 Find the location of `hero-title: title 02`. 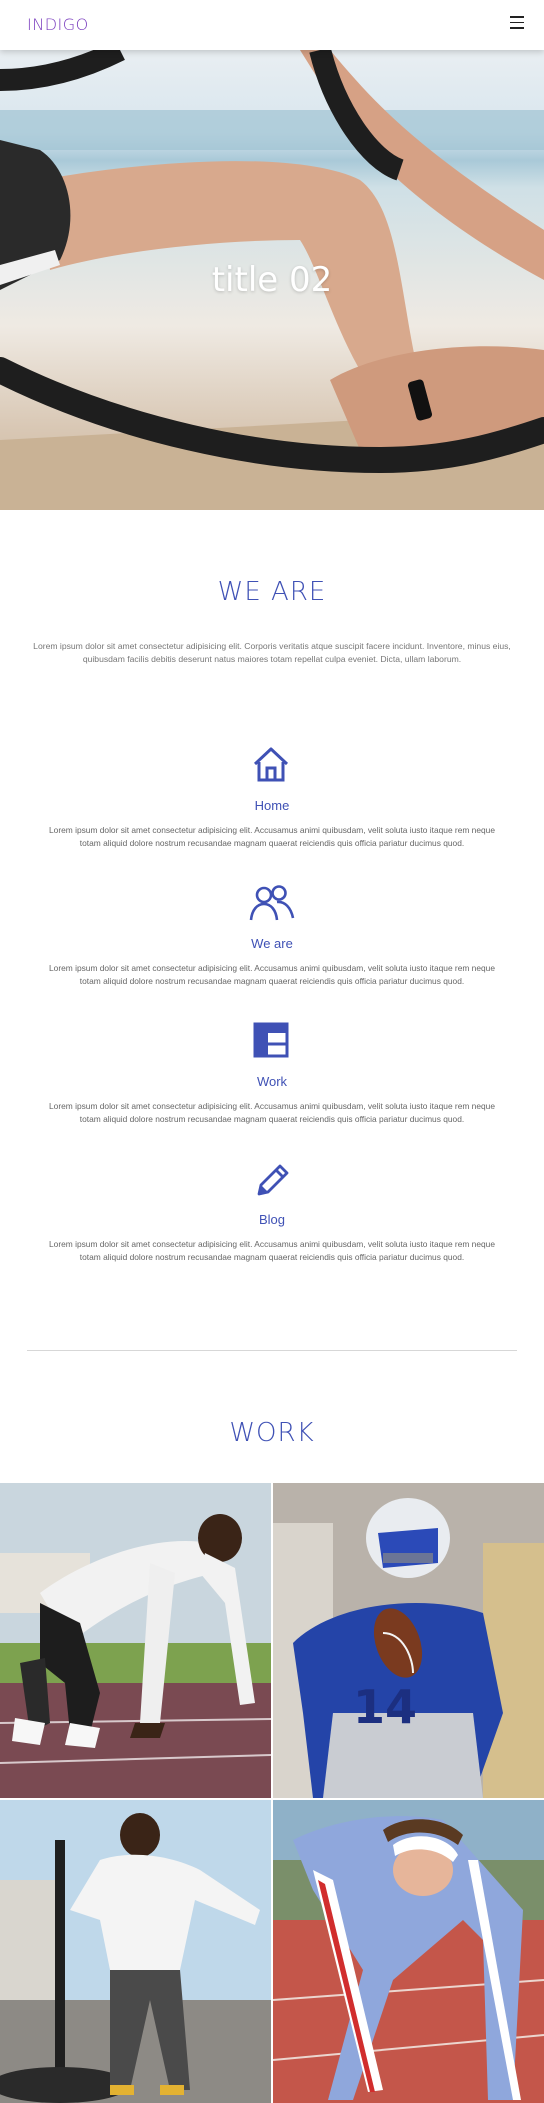

hero-title: title 02 is located at coordinates (272, 280).